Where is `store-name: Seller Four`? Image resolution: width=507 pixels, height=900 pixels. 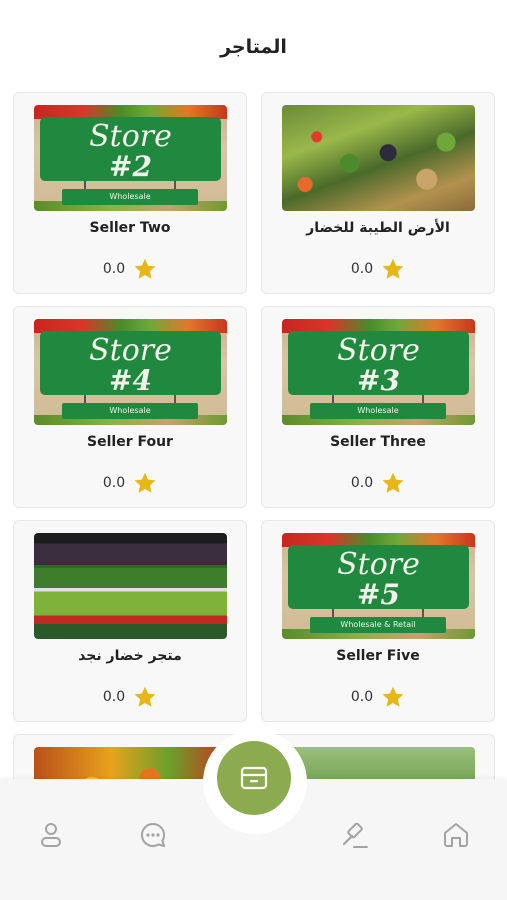
store-name: Seller Four is located at coordinates (130, 442).